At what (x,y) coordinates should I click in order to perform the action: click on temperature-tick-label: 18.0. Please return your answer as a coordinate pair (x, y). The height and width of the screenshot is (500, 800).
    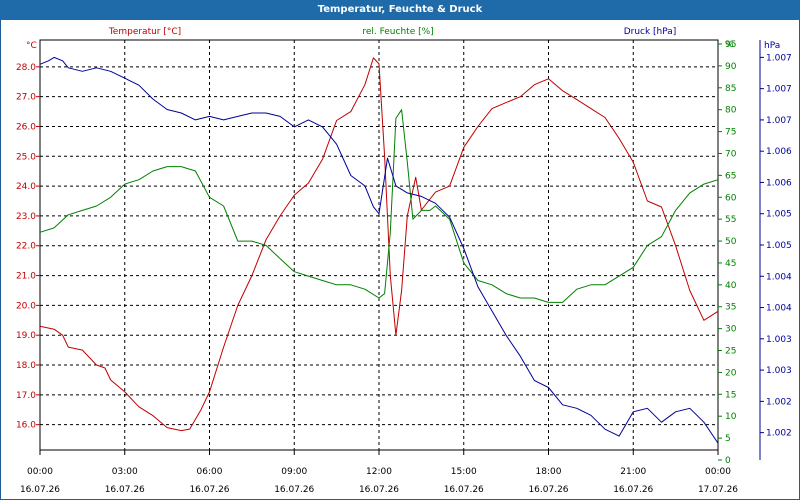
    Looking at the image, I should click on (26, 366).